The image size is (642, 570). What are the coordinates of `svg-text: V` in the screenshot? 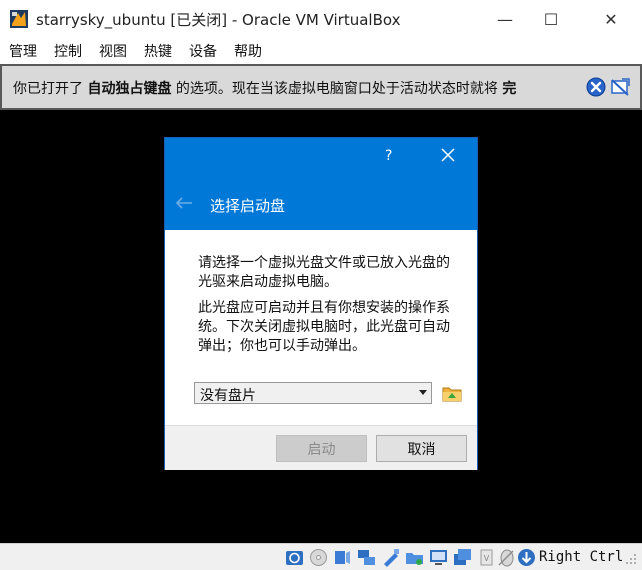 It's located at (487, 558).